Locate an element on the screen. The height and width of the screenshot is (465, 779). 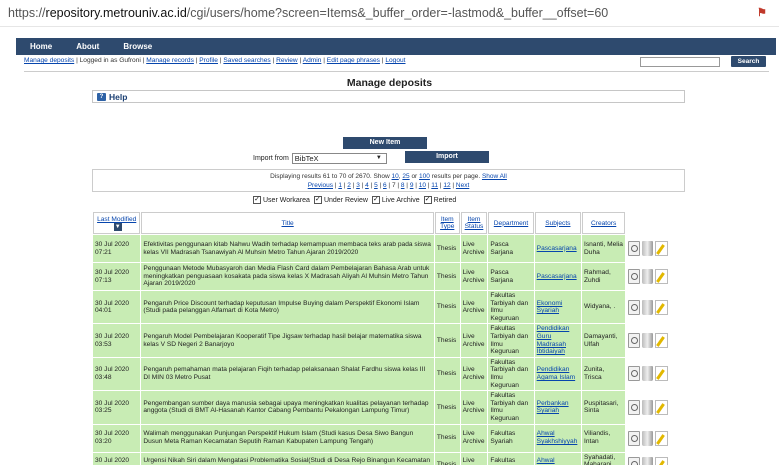
nav-about: About is located at coordinates (87, 46).